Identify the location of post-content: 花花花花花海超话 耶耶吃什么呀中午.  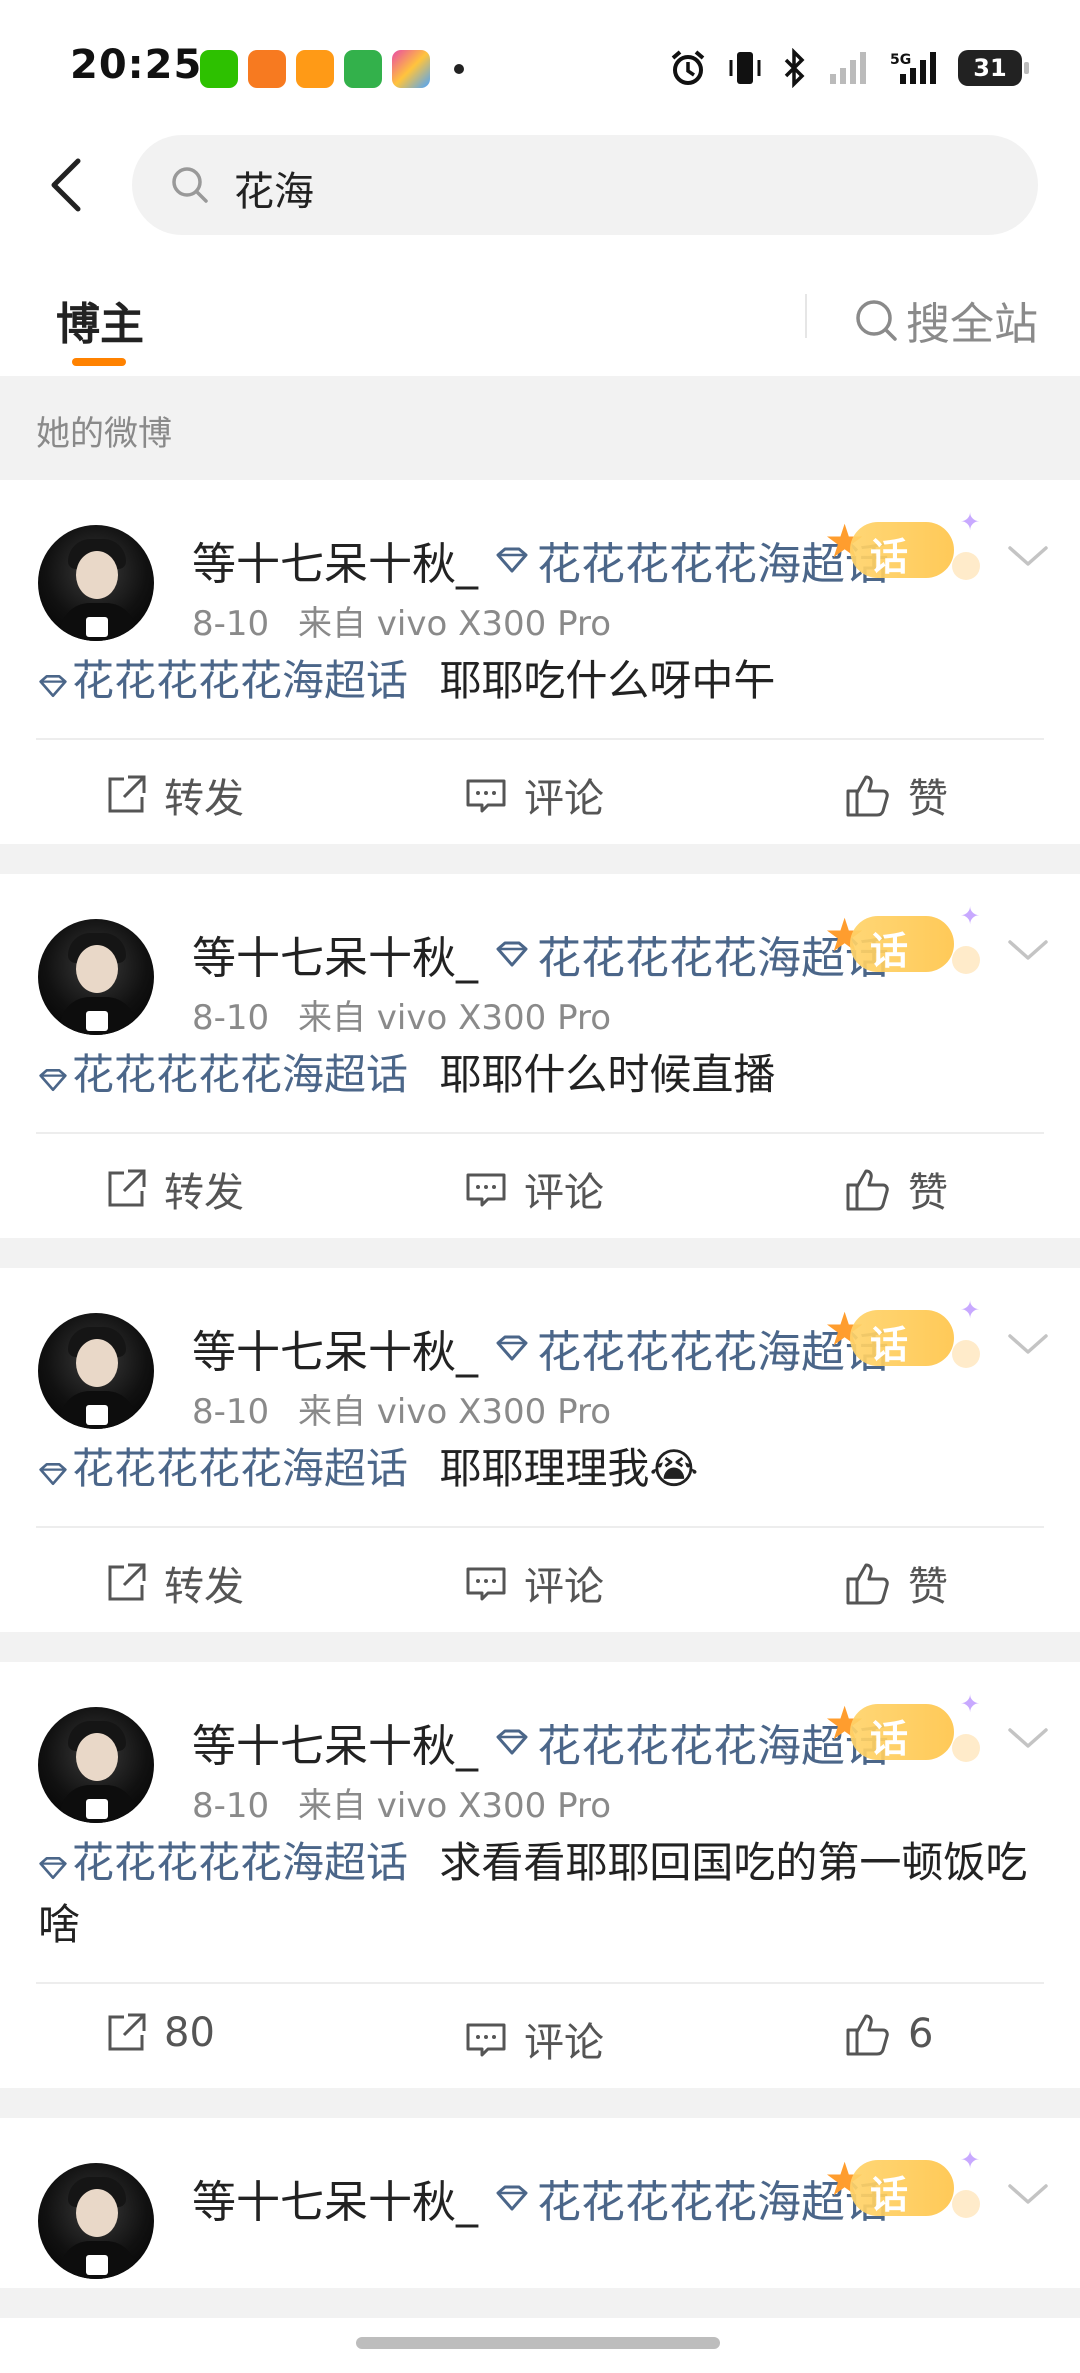
(540, 681).